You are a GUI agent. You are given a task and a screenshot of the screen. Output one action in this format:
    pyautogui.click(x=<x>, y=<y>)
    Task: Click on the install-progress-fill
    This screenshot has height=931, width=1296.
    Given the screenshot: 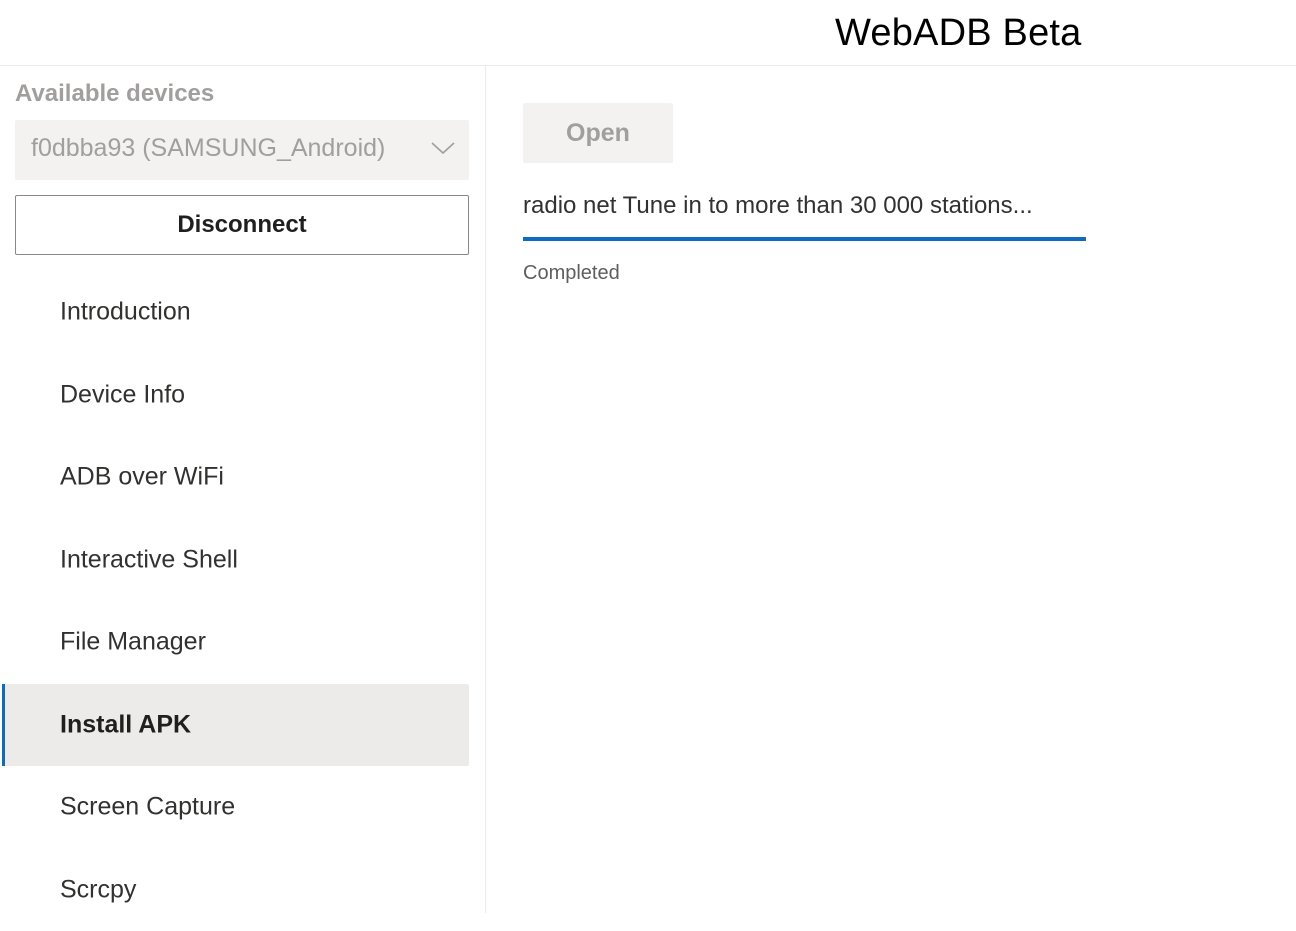 What is the action you would take?
    pyautogui.click(x=804, y=239)
    